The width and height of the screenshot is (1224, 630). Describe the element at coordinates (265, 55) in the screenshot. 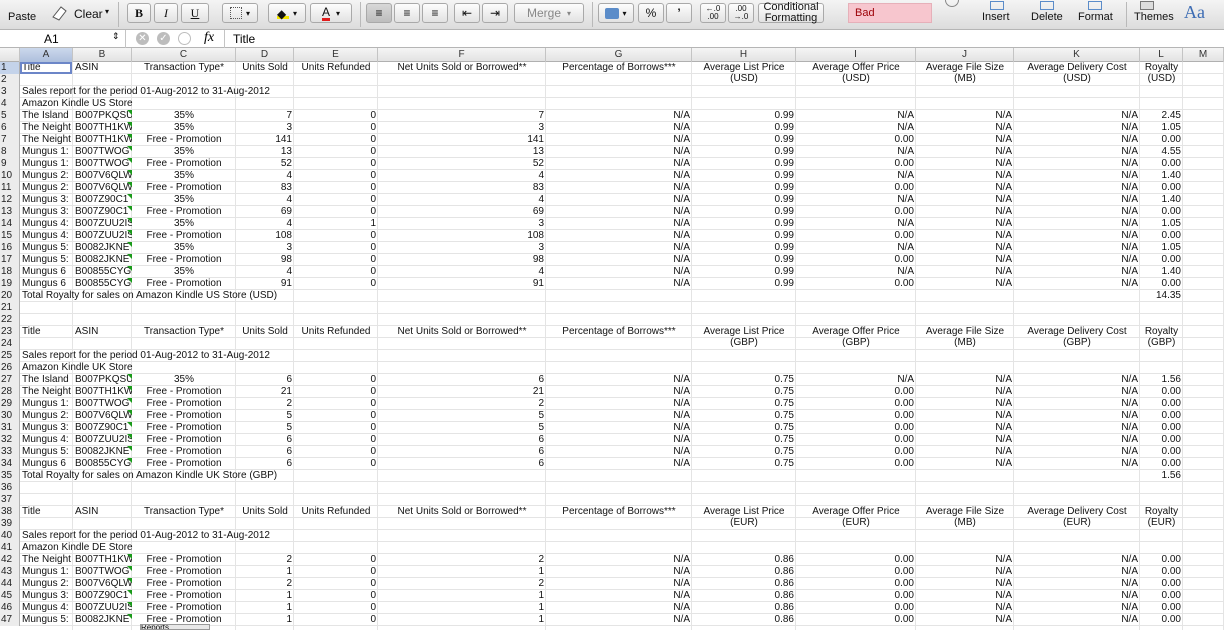

I see `column-header-d: D` at that location.